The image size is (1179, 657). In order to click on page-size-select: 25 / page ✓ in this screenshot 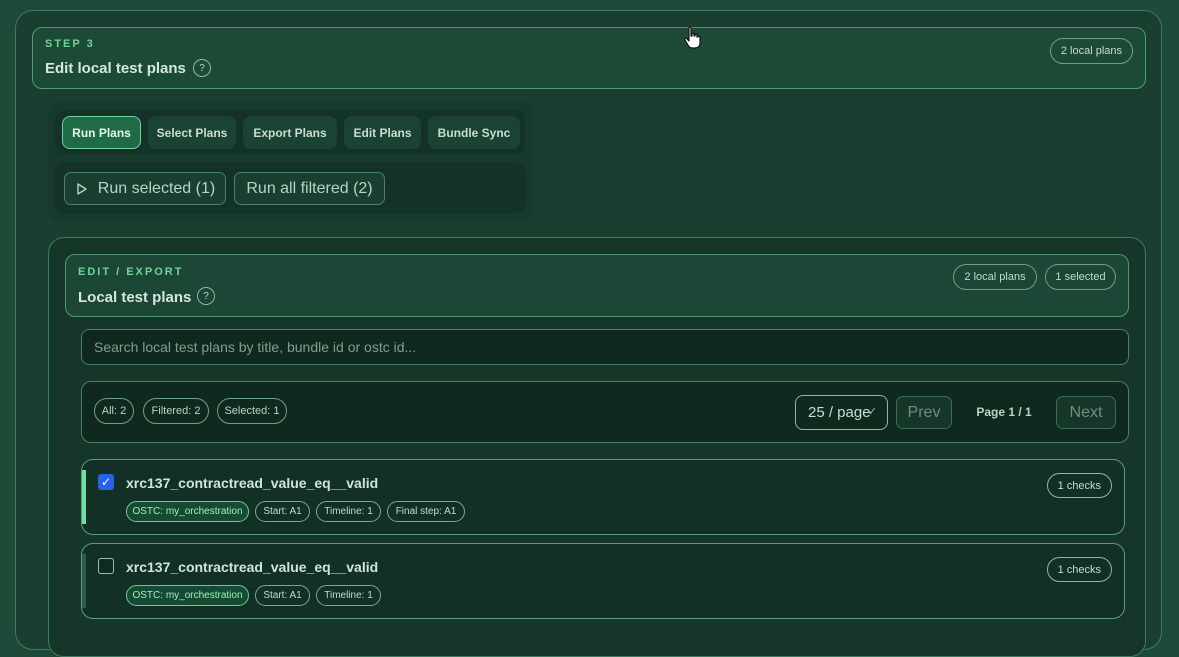, I will do `click(841, 412)`.